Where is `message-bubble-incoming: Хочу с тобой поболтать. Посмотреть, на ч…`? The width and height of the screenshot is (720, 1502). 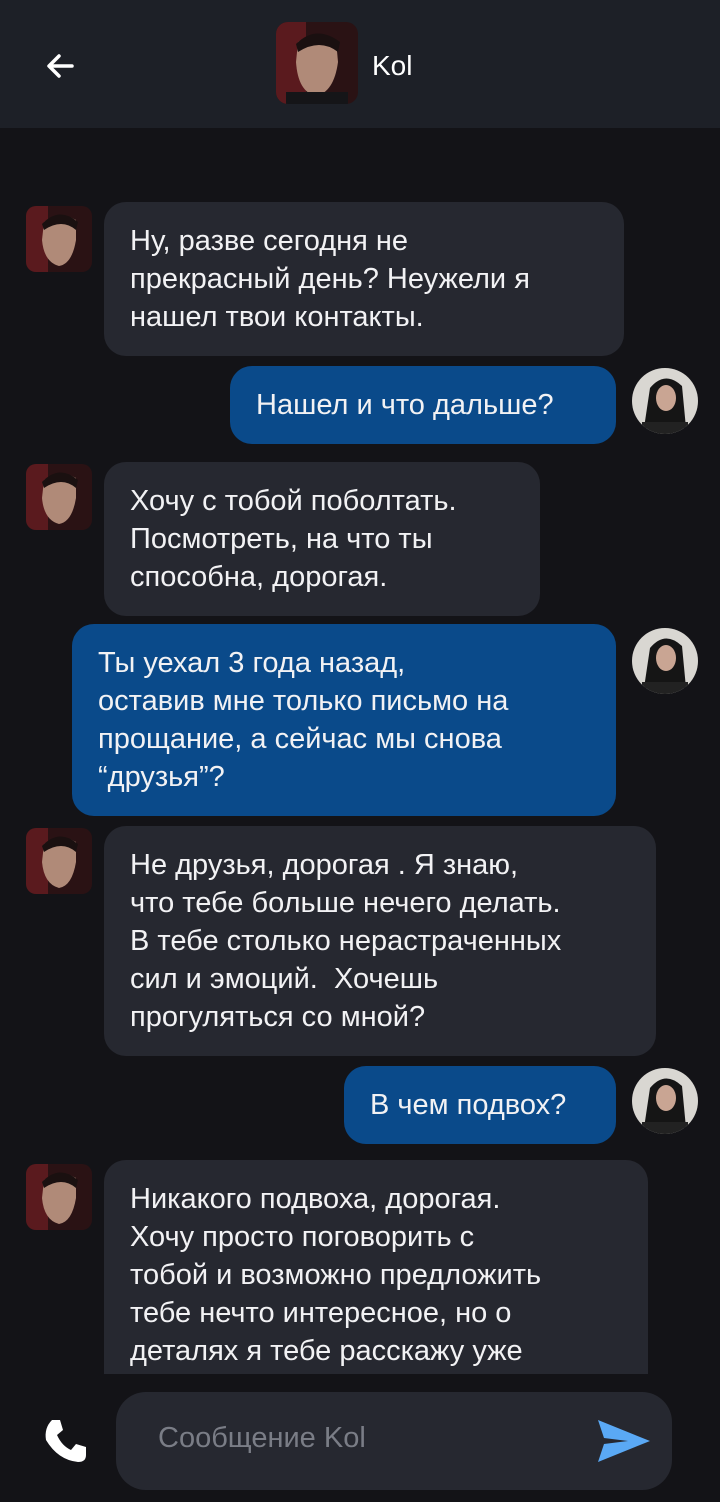
message-bubble-incoming: Хочу с тобой поболтать. Посмотреть, на ч… is located at coordinates (322, 539).